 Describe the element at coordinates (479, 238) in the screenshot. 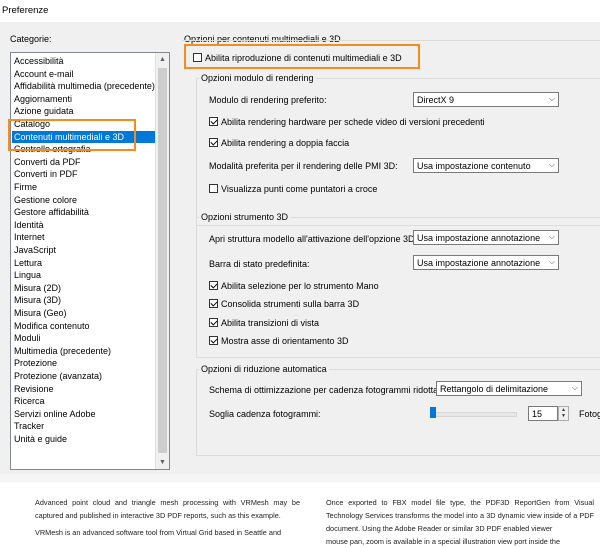

I see `model-tree-value: Usa impostazione annotazione` at that location.